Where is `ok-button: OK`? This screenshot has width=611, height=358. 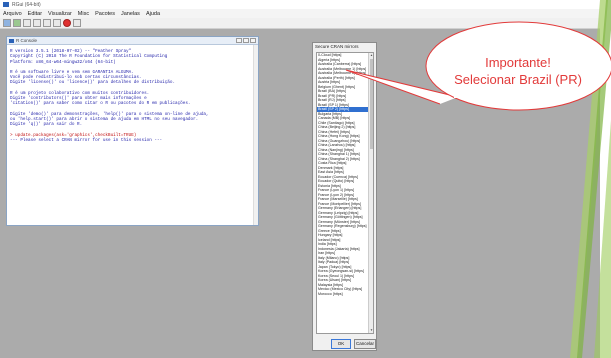
ok-button: OK is located at coordinates (341, 344).